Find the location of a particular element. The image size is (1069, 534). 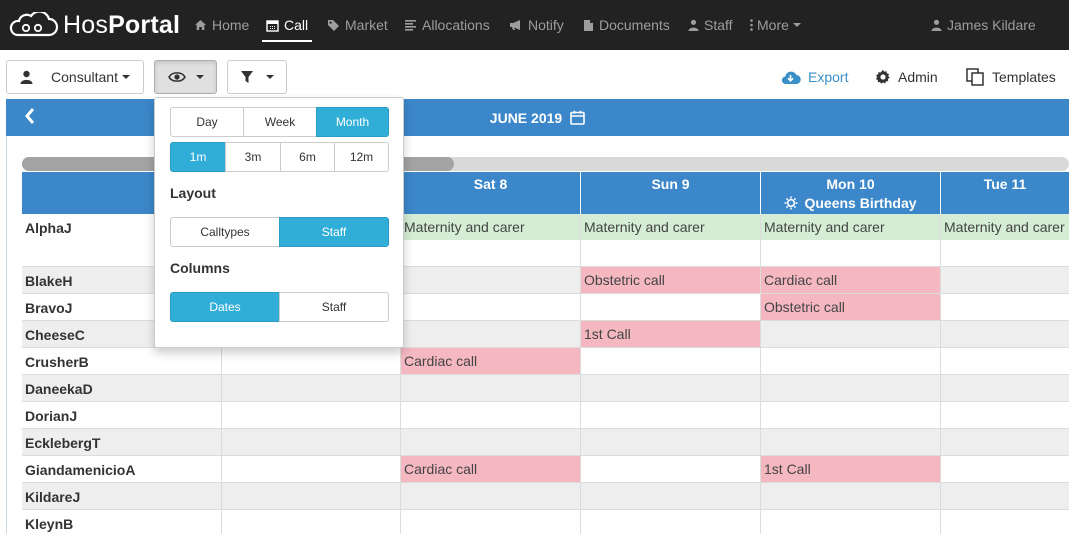

nav-notify: Notify is located at coordinates (536, 25).